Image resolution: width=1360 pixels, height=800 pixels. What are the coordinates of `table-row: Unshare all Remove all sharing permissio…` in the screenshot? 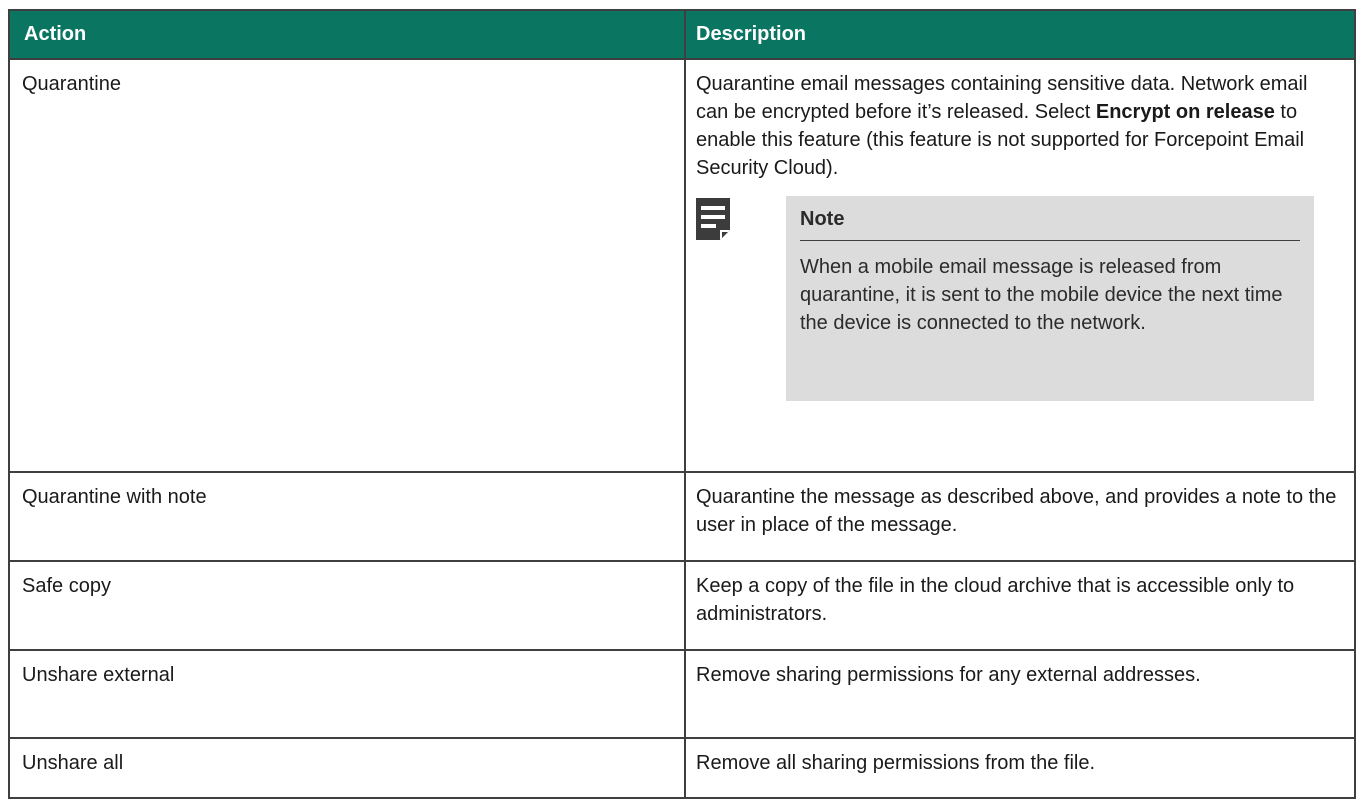 It's located at (682, 768).